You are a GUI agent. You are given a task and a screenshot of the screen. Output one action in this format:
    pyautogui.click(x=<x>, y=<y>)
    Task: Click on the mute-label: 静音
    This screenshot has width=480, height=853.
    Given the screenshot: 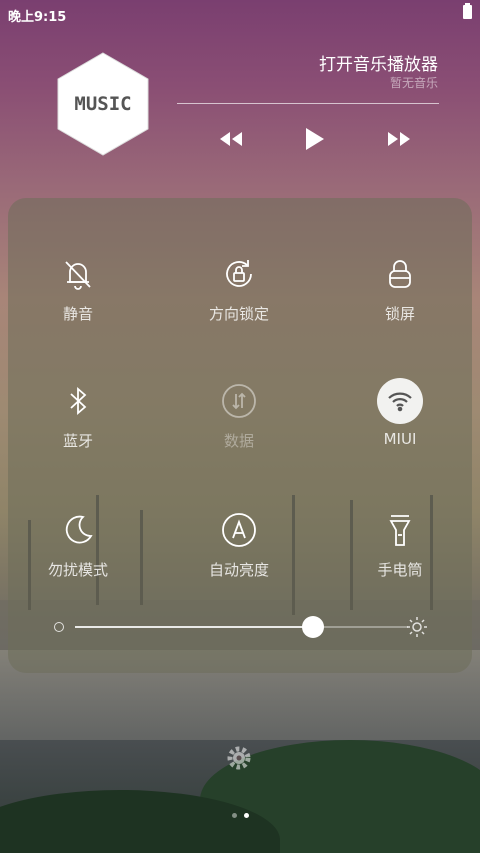 What is the action you would take?
    pyautogui.click(x=77, y=314)
    